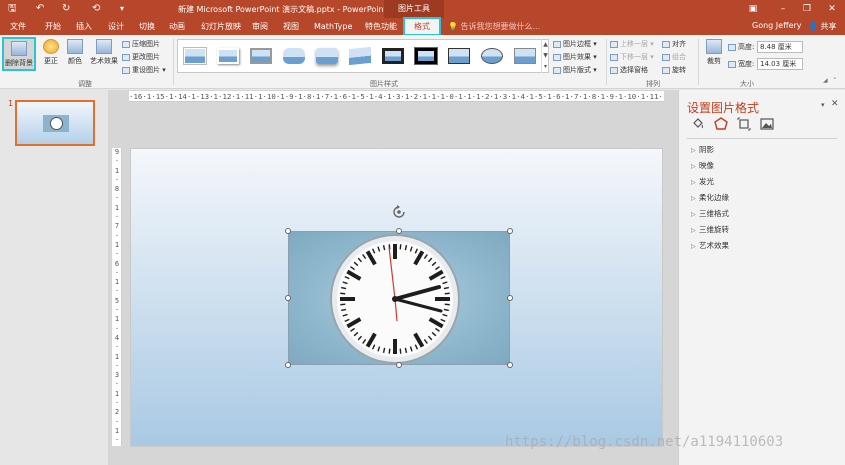 This screenshot has width=845, height=465. Describe the element at coordinates (783, 9) in the screenshot. I see `minimize-icon: –` at that location.